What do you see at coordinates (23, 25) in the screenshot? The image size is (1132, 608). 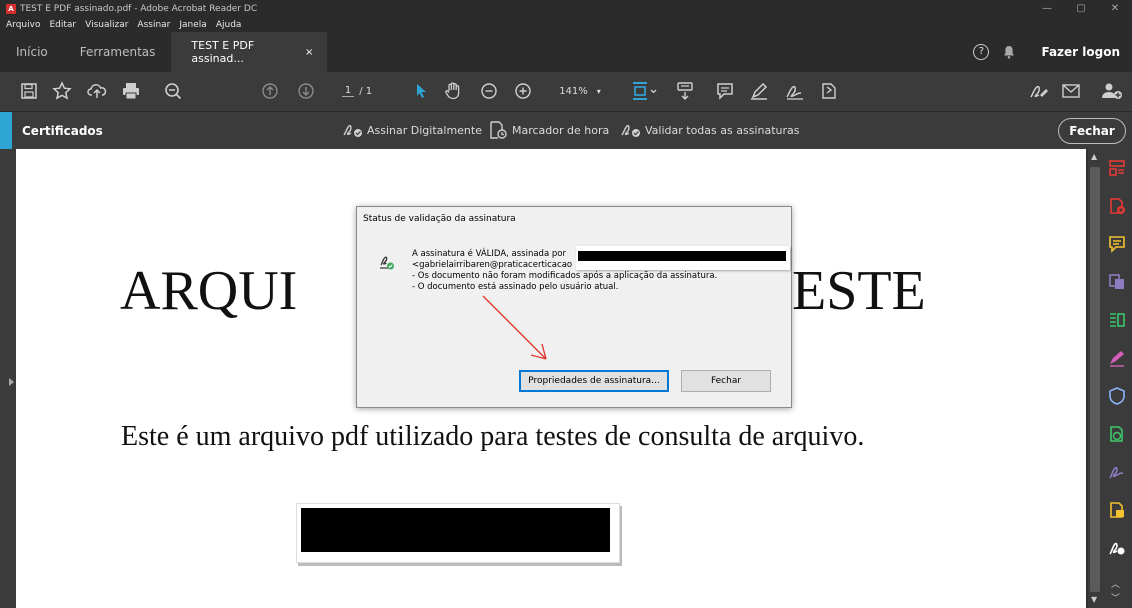 I see `menu-item-arquivo: Arquivo` at bounding box center [23, 25].